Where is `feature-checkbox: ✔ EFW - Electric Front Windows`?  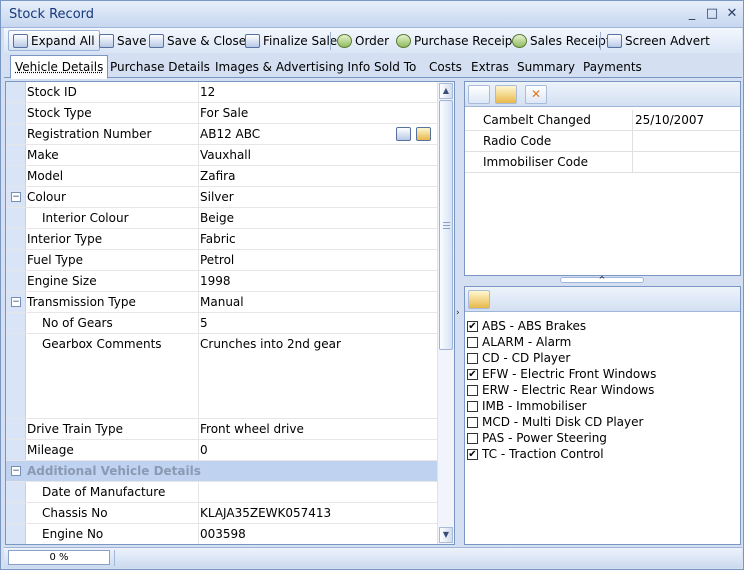
feature-checkbox: ✔ EFW - Electric Front Windows is located at coordinates (561, 374).